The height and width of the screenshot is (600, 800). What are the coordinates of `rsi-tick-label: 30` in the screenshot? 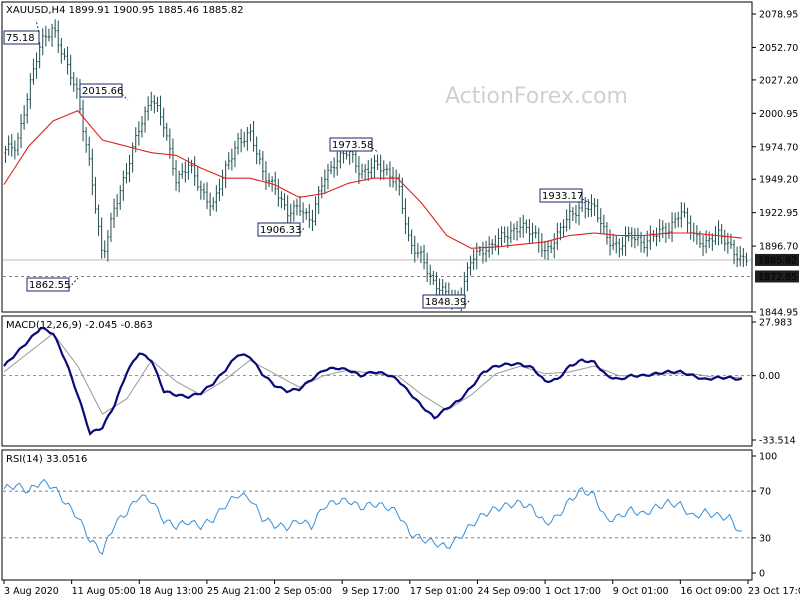 It's located at (765, 538).